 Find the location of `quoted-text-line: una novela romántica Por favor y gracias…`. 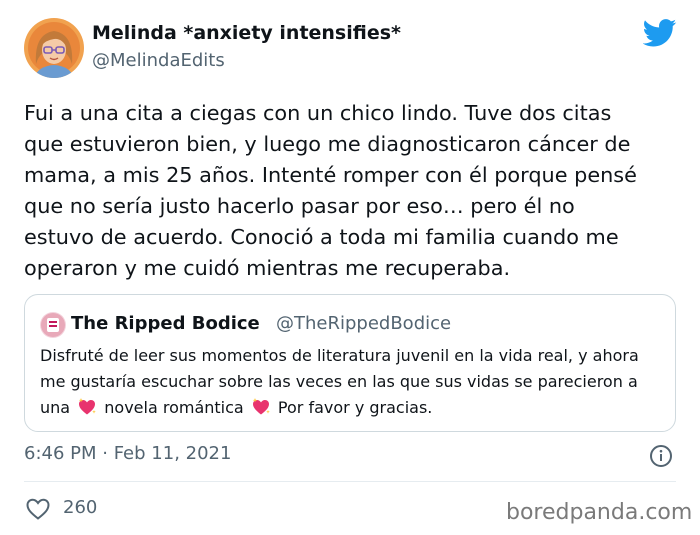

quoted-text-line: una novela romántica Por favor y gracias… is located at coordinates (352, 408).